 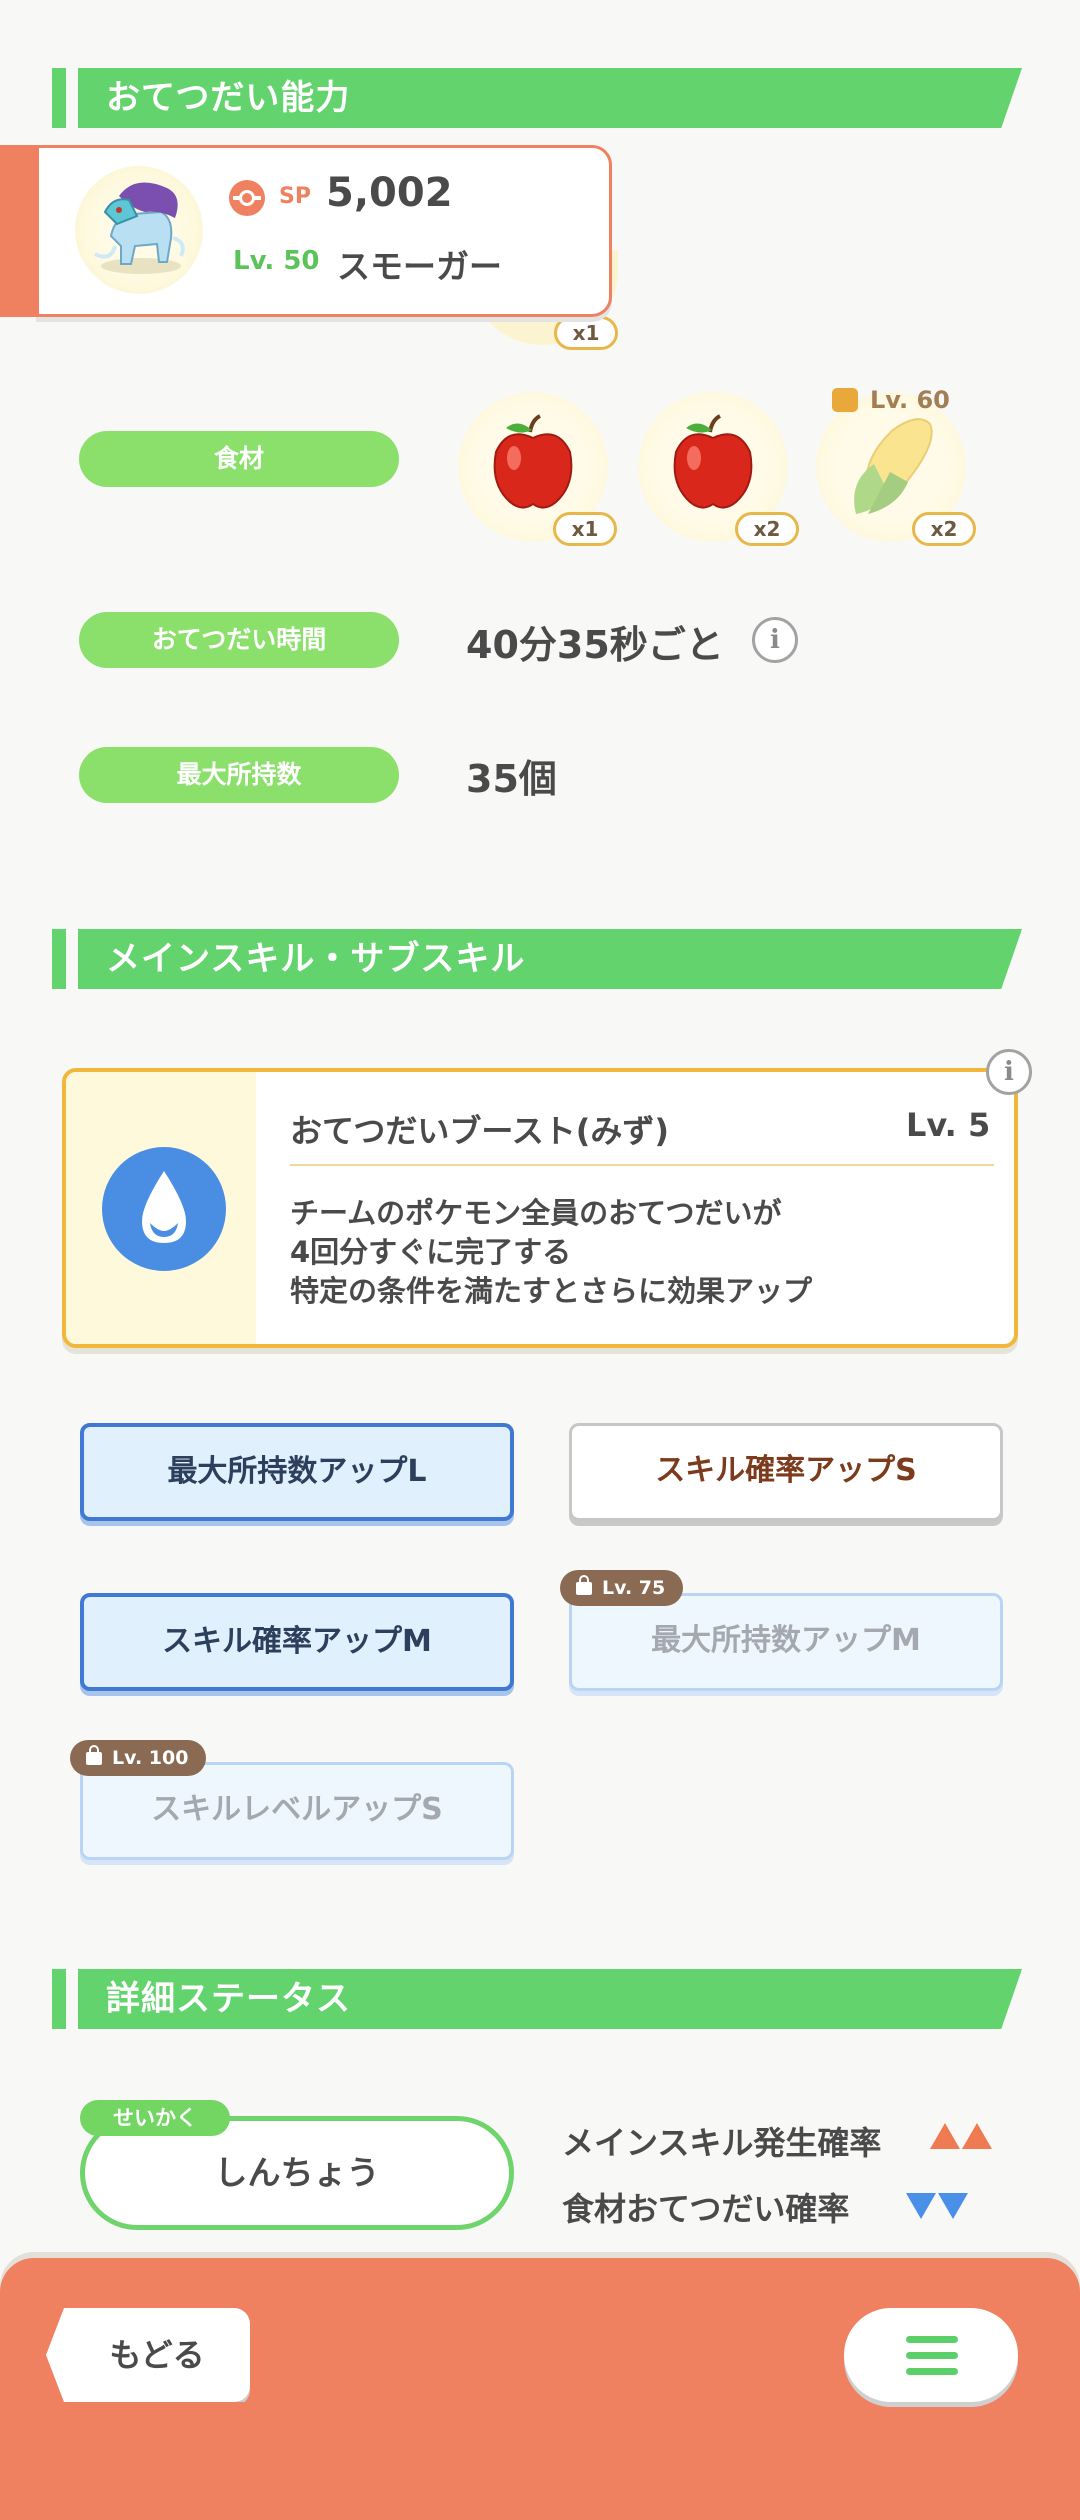 What do you see at coordinates (297, 1642) in the screenshot?
I see `subskill-button-3: スキル確率アップM` at bounding box center [297, 1642].